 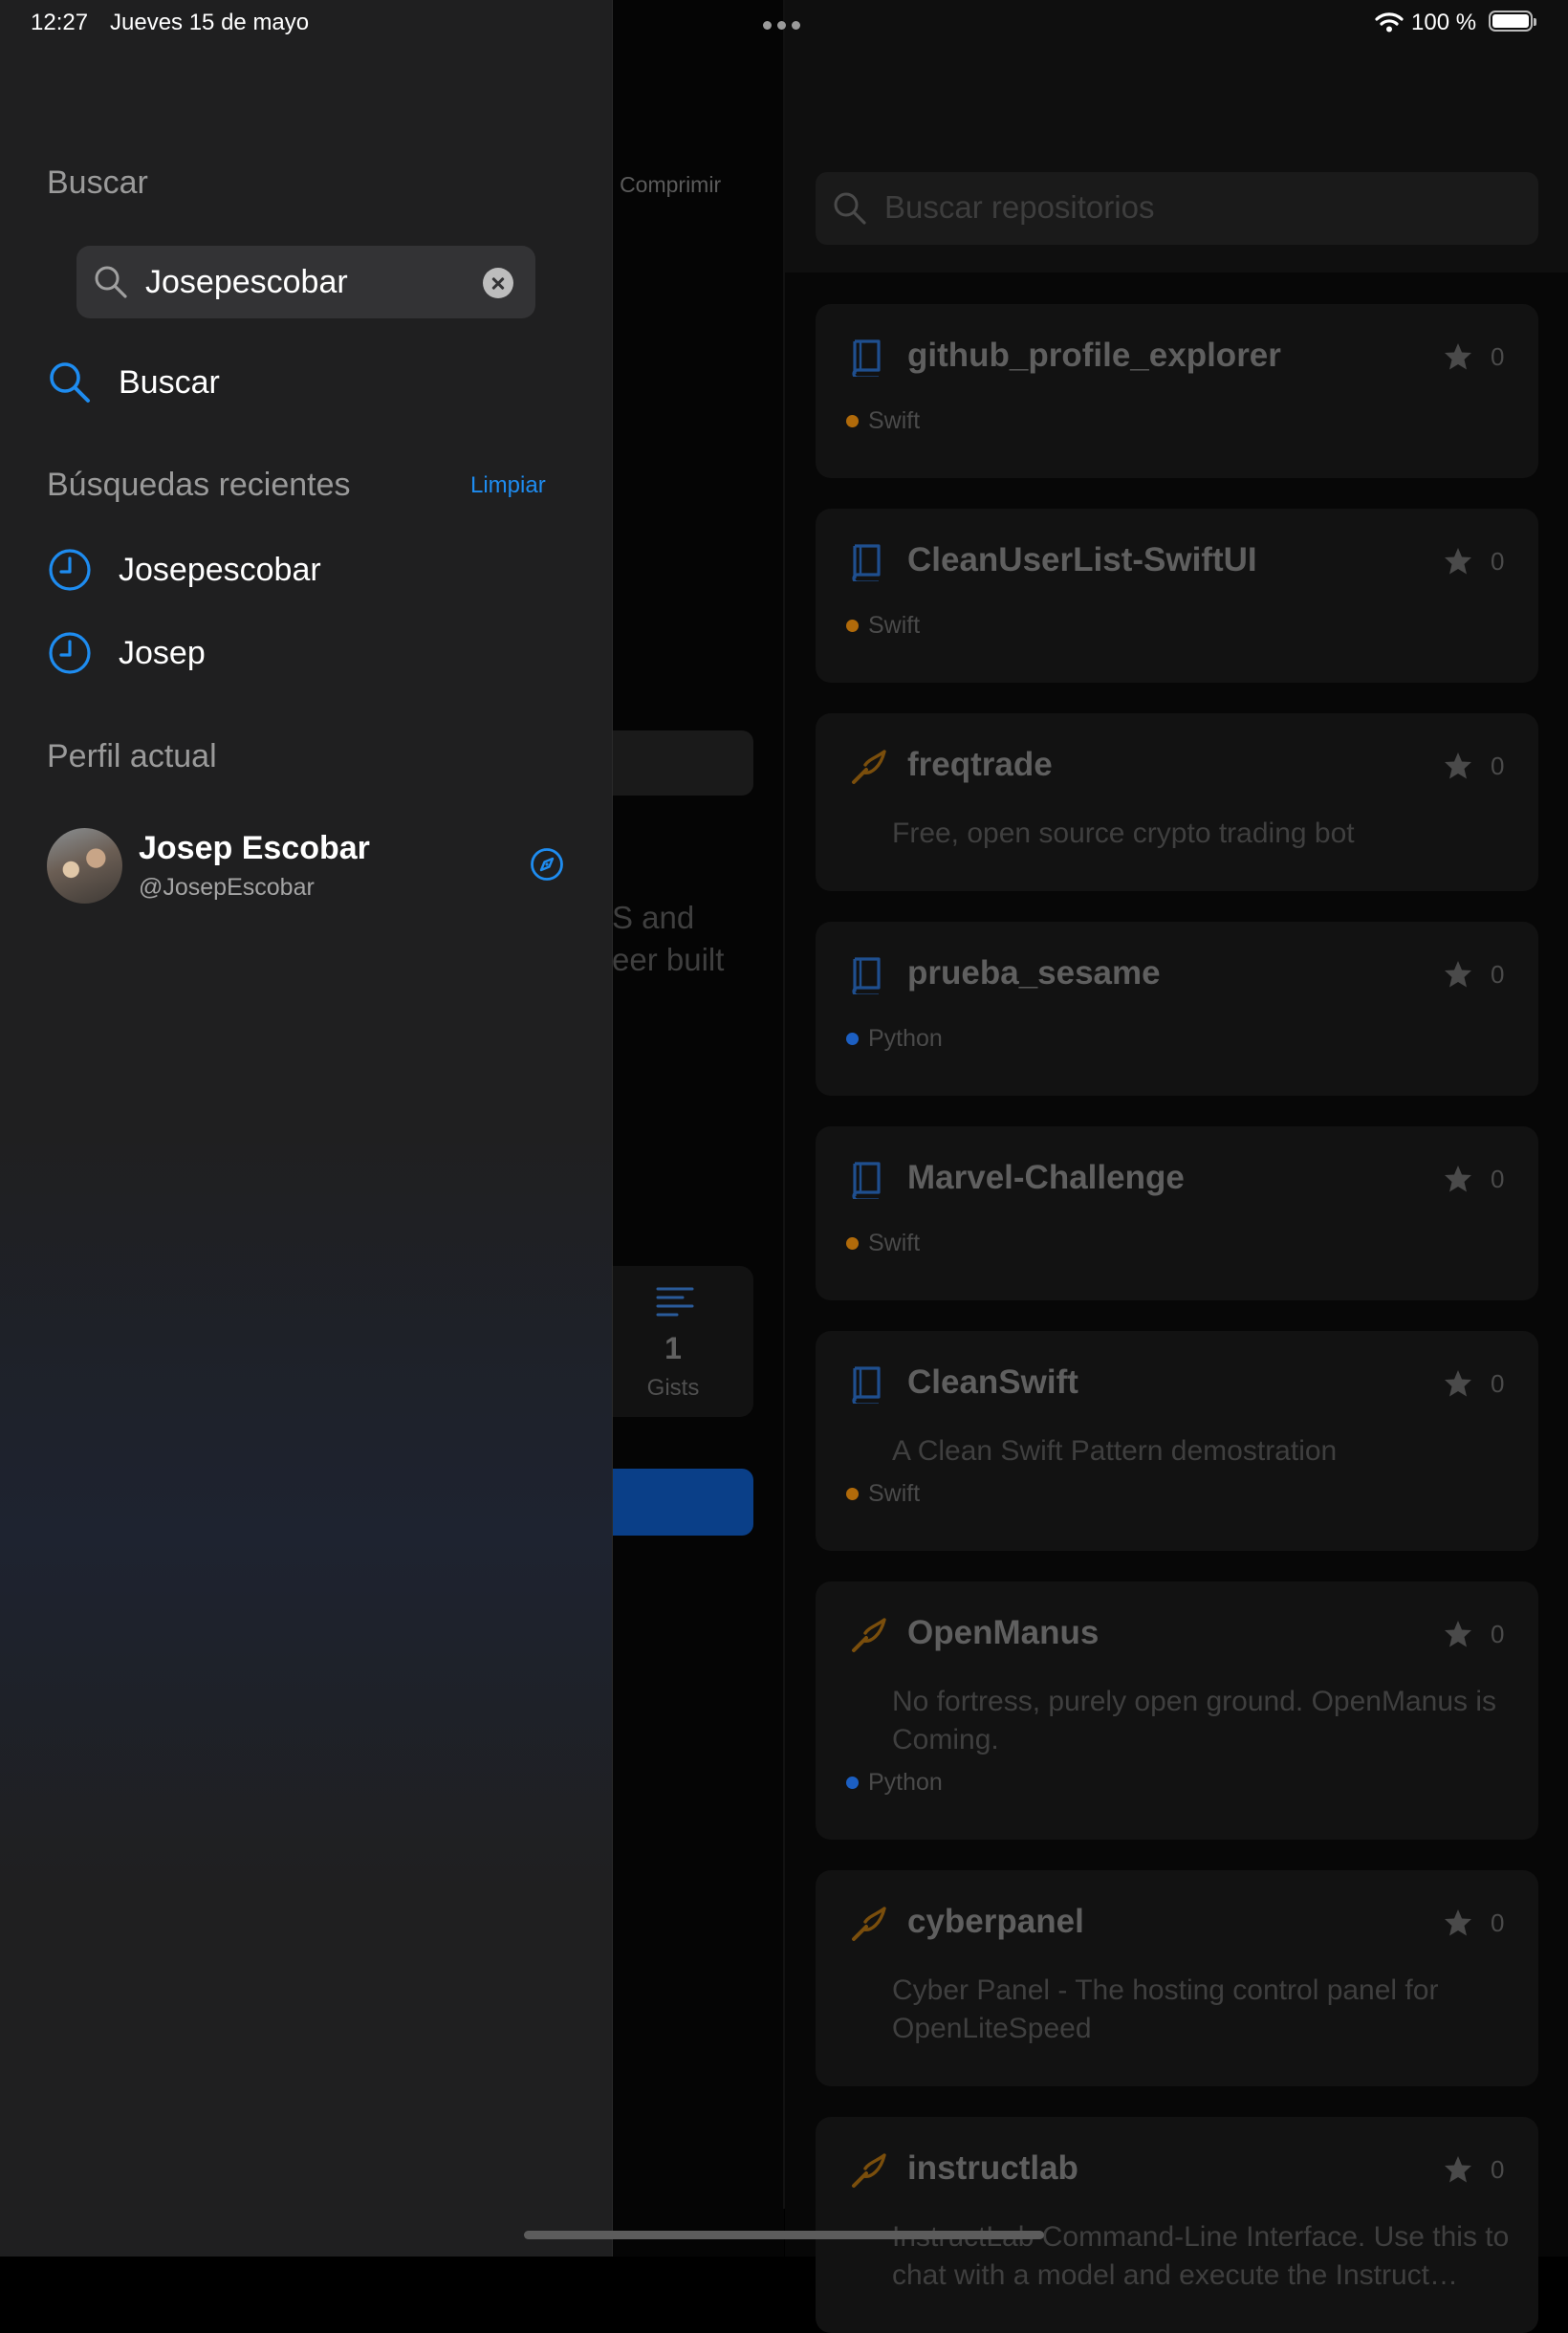 What do you see at coordinates (1177, 1213) in the screenshot?
I see `repo-card: Marvel-Challenge 0 Swift` at bounding box center [1177, 1213].